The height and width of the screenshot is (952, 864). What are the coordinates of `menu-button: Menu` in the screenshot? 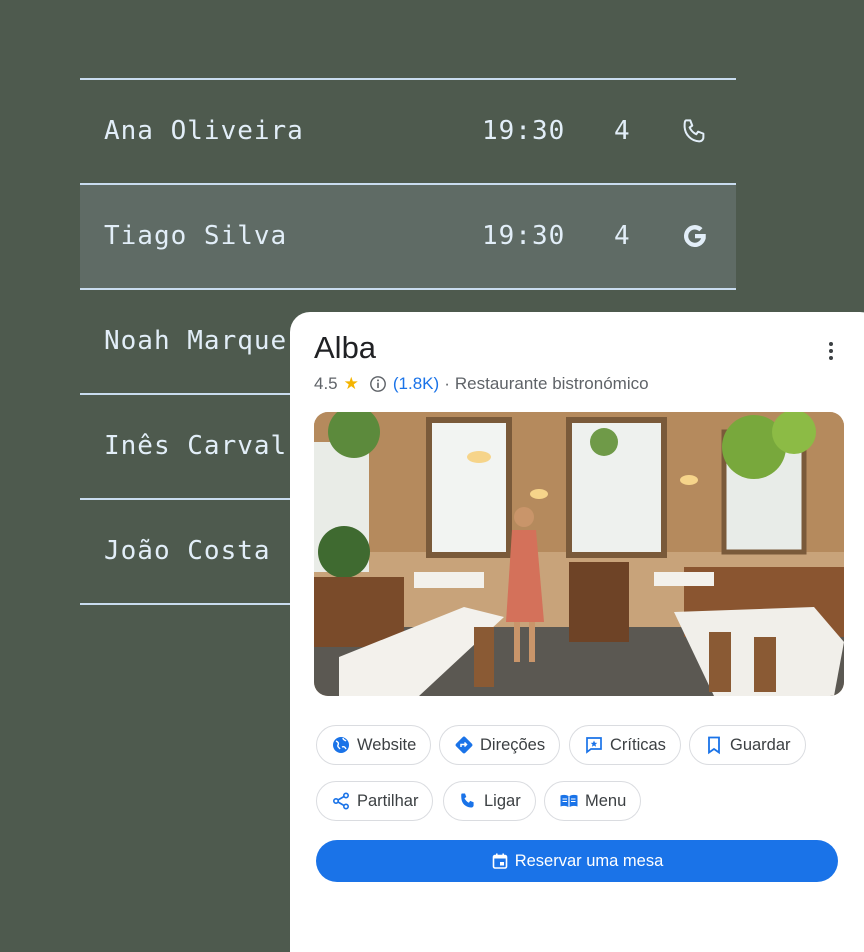 It's located at (593, 801).